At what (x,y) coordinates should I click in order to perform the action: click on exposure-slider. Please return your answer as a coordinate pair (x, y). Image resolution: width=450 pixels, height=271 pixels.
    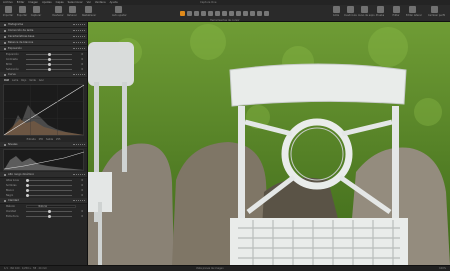
    Looking at the image, I should click on (49, 54).